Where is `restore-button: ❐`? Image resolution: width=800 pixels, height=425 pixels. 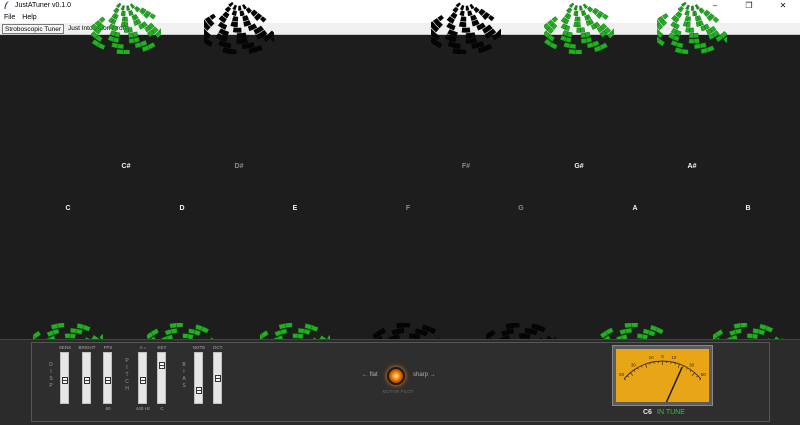 restore-button: ❐ is located at coordinates (749, 5).